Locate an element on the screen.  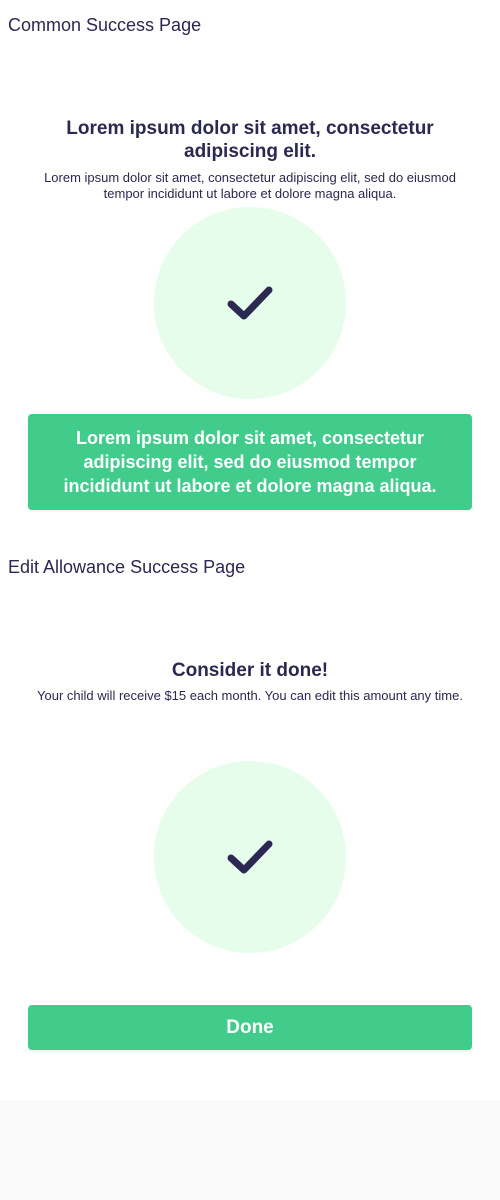
section-label-edit-allowance-success: Edit Allowance Success Page is located at coordinates (127, 567).